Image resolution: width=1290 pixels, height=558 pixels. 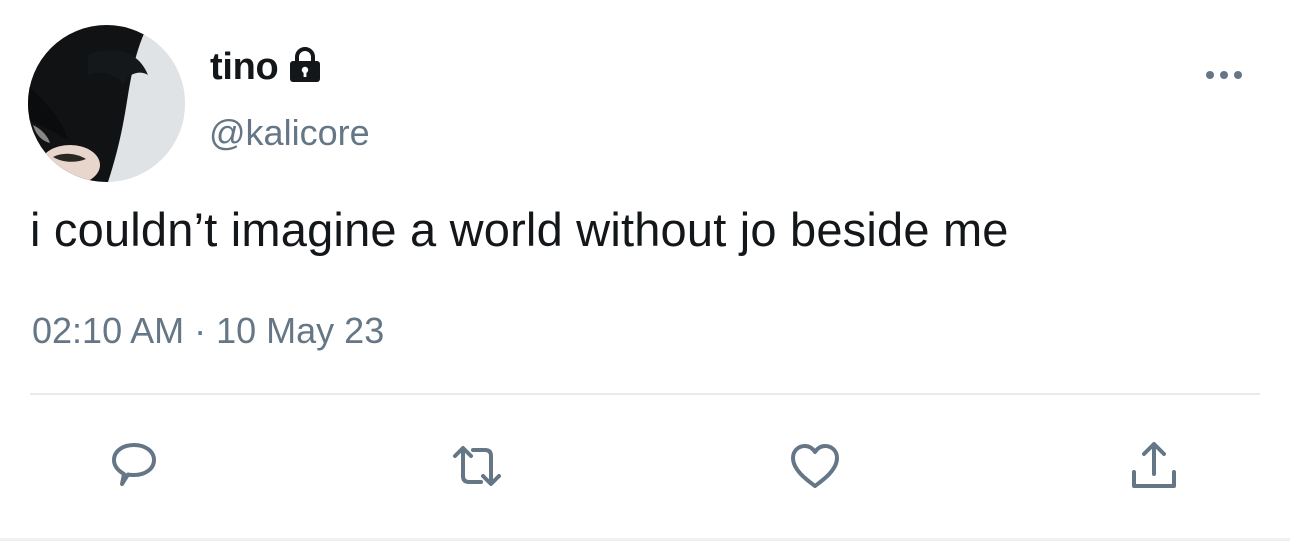 I want to click on avatar-image, so click(x=106, y=103).